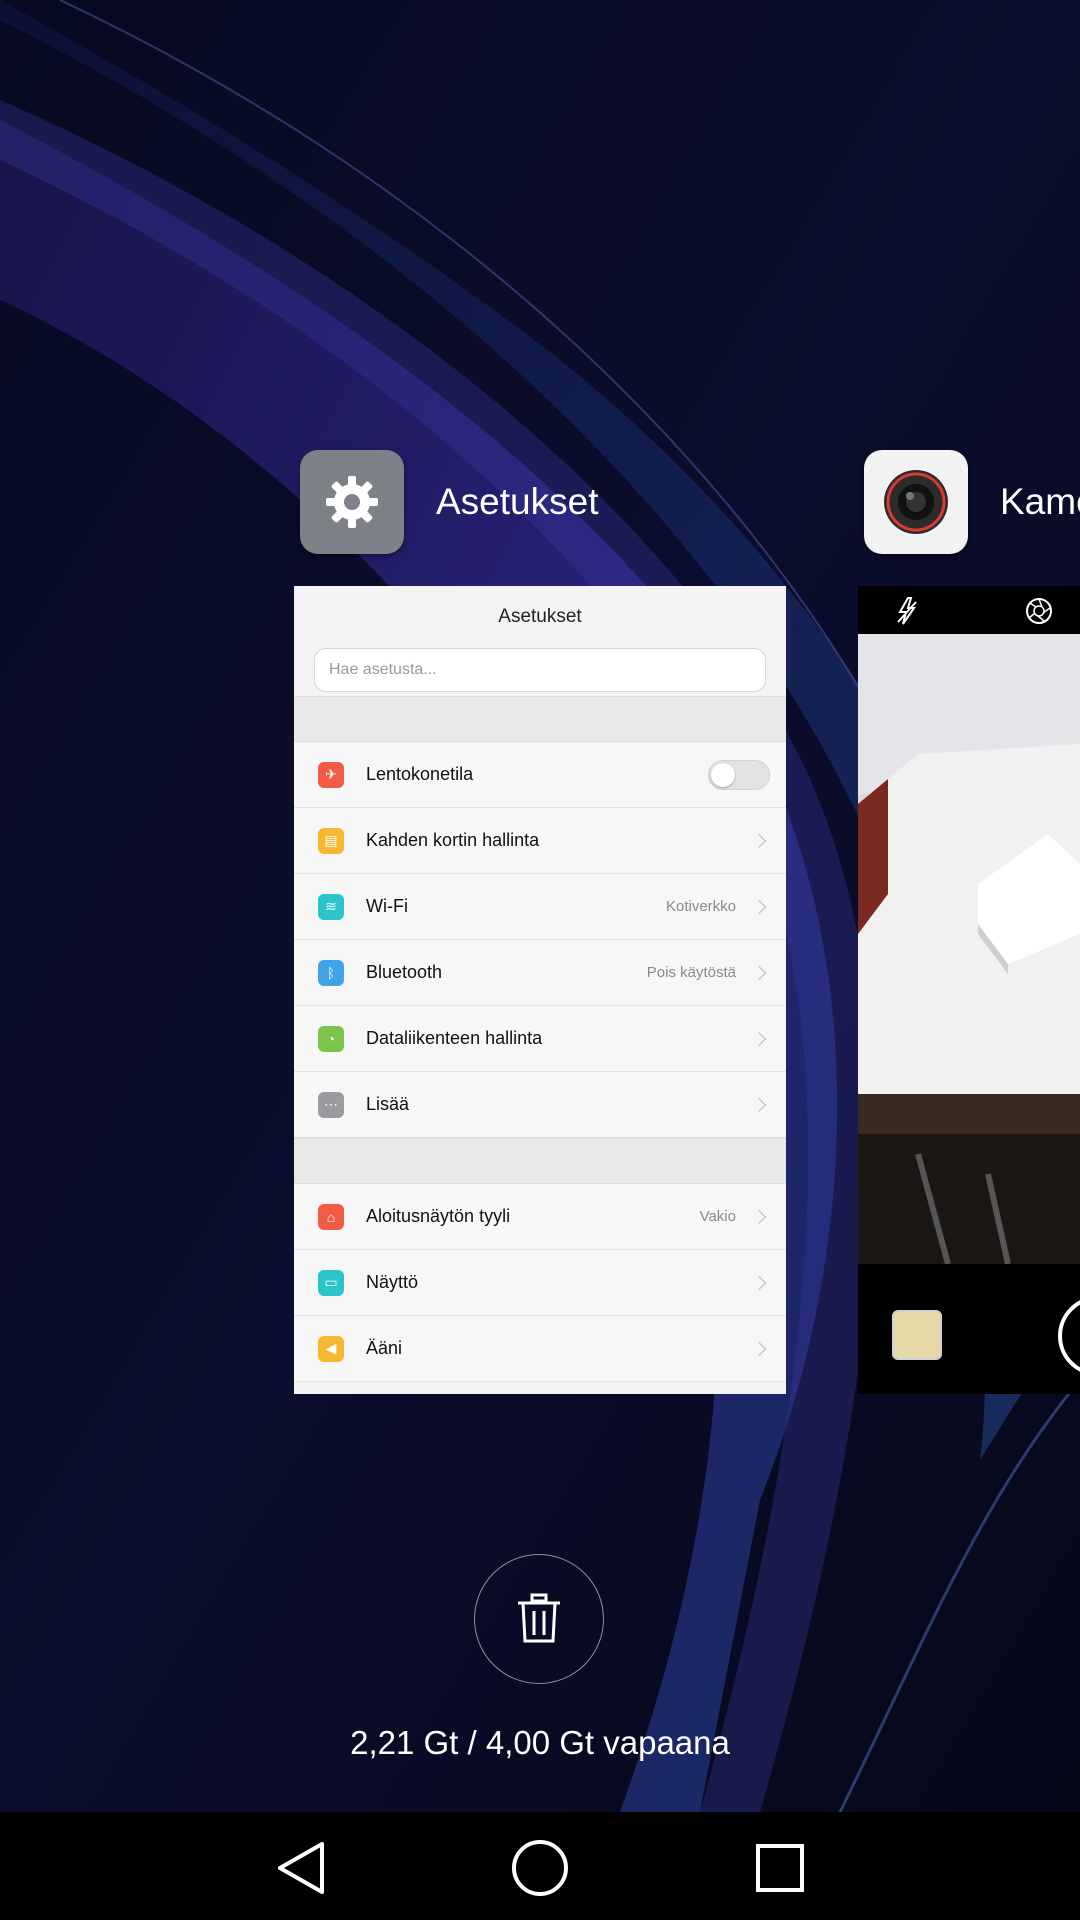 This screenshot has width=1080, height=1920. Describe the element at coordinates (540, 1105) in the screenshot. I see `settings-row-more: ⋯ Lisää` at that location.